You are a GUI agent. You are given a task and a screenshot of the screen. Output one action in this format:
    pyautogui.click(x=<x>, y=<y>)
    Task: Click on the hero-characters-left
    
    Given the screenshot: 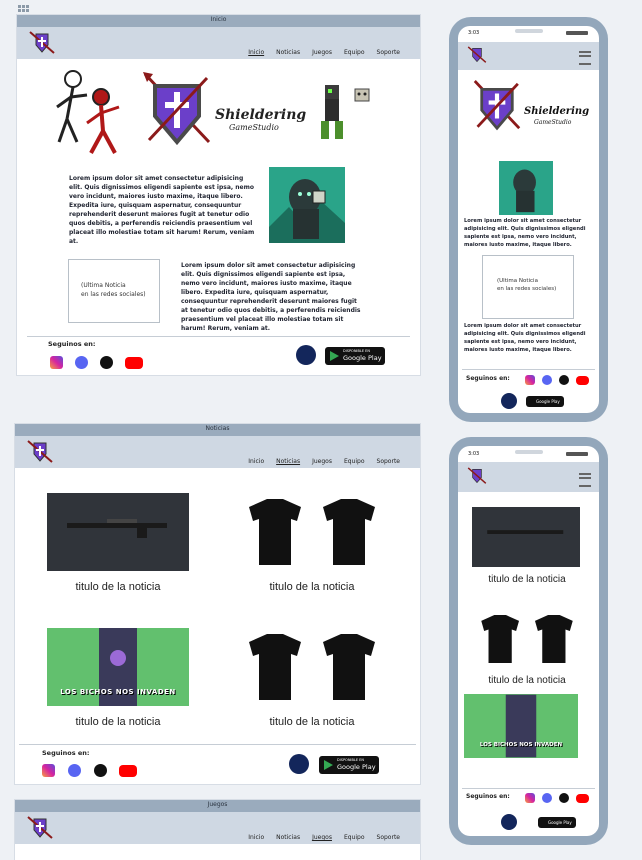 What is the action you would take?
    pyautogui.click(x=90, y=112)
    